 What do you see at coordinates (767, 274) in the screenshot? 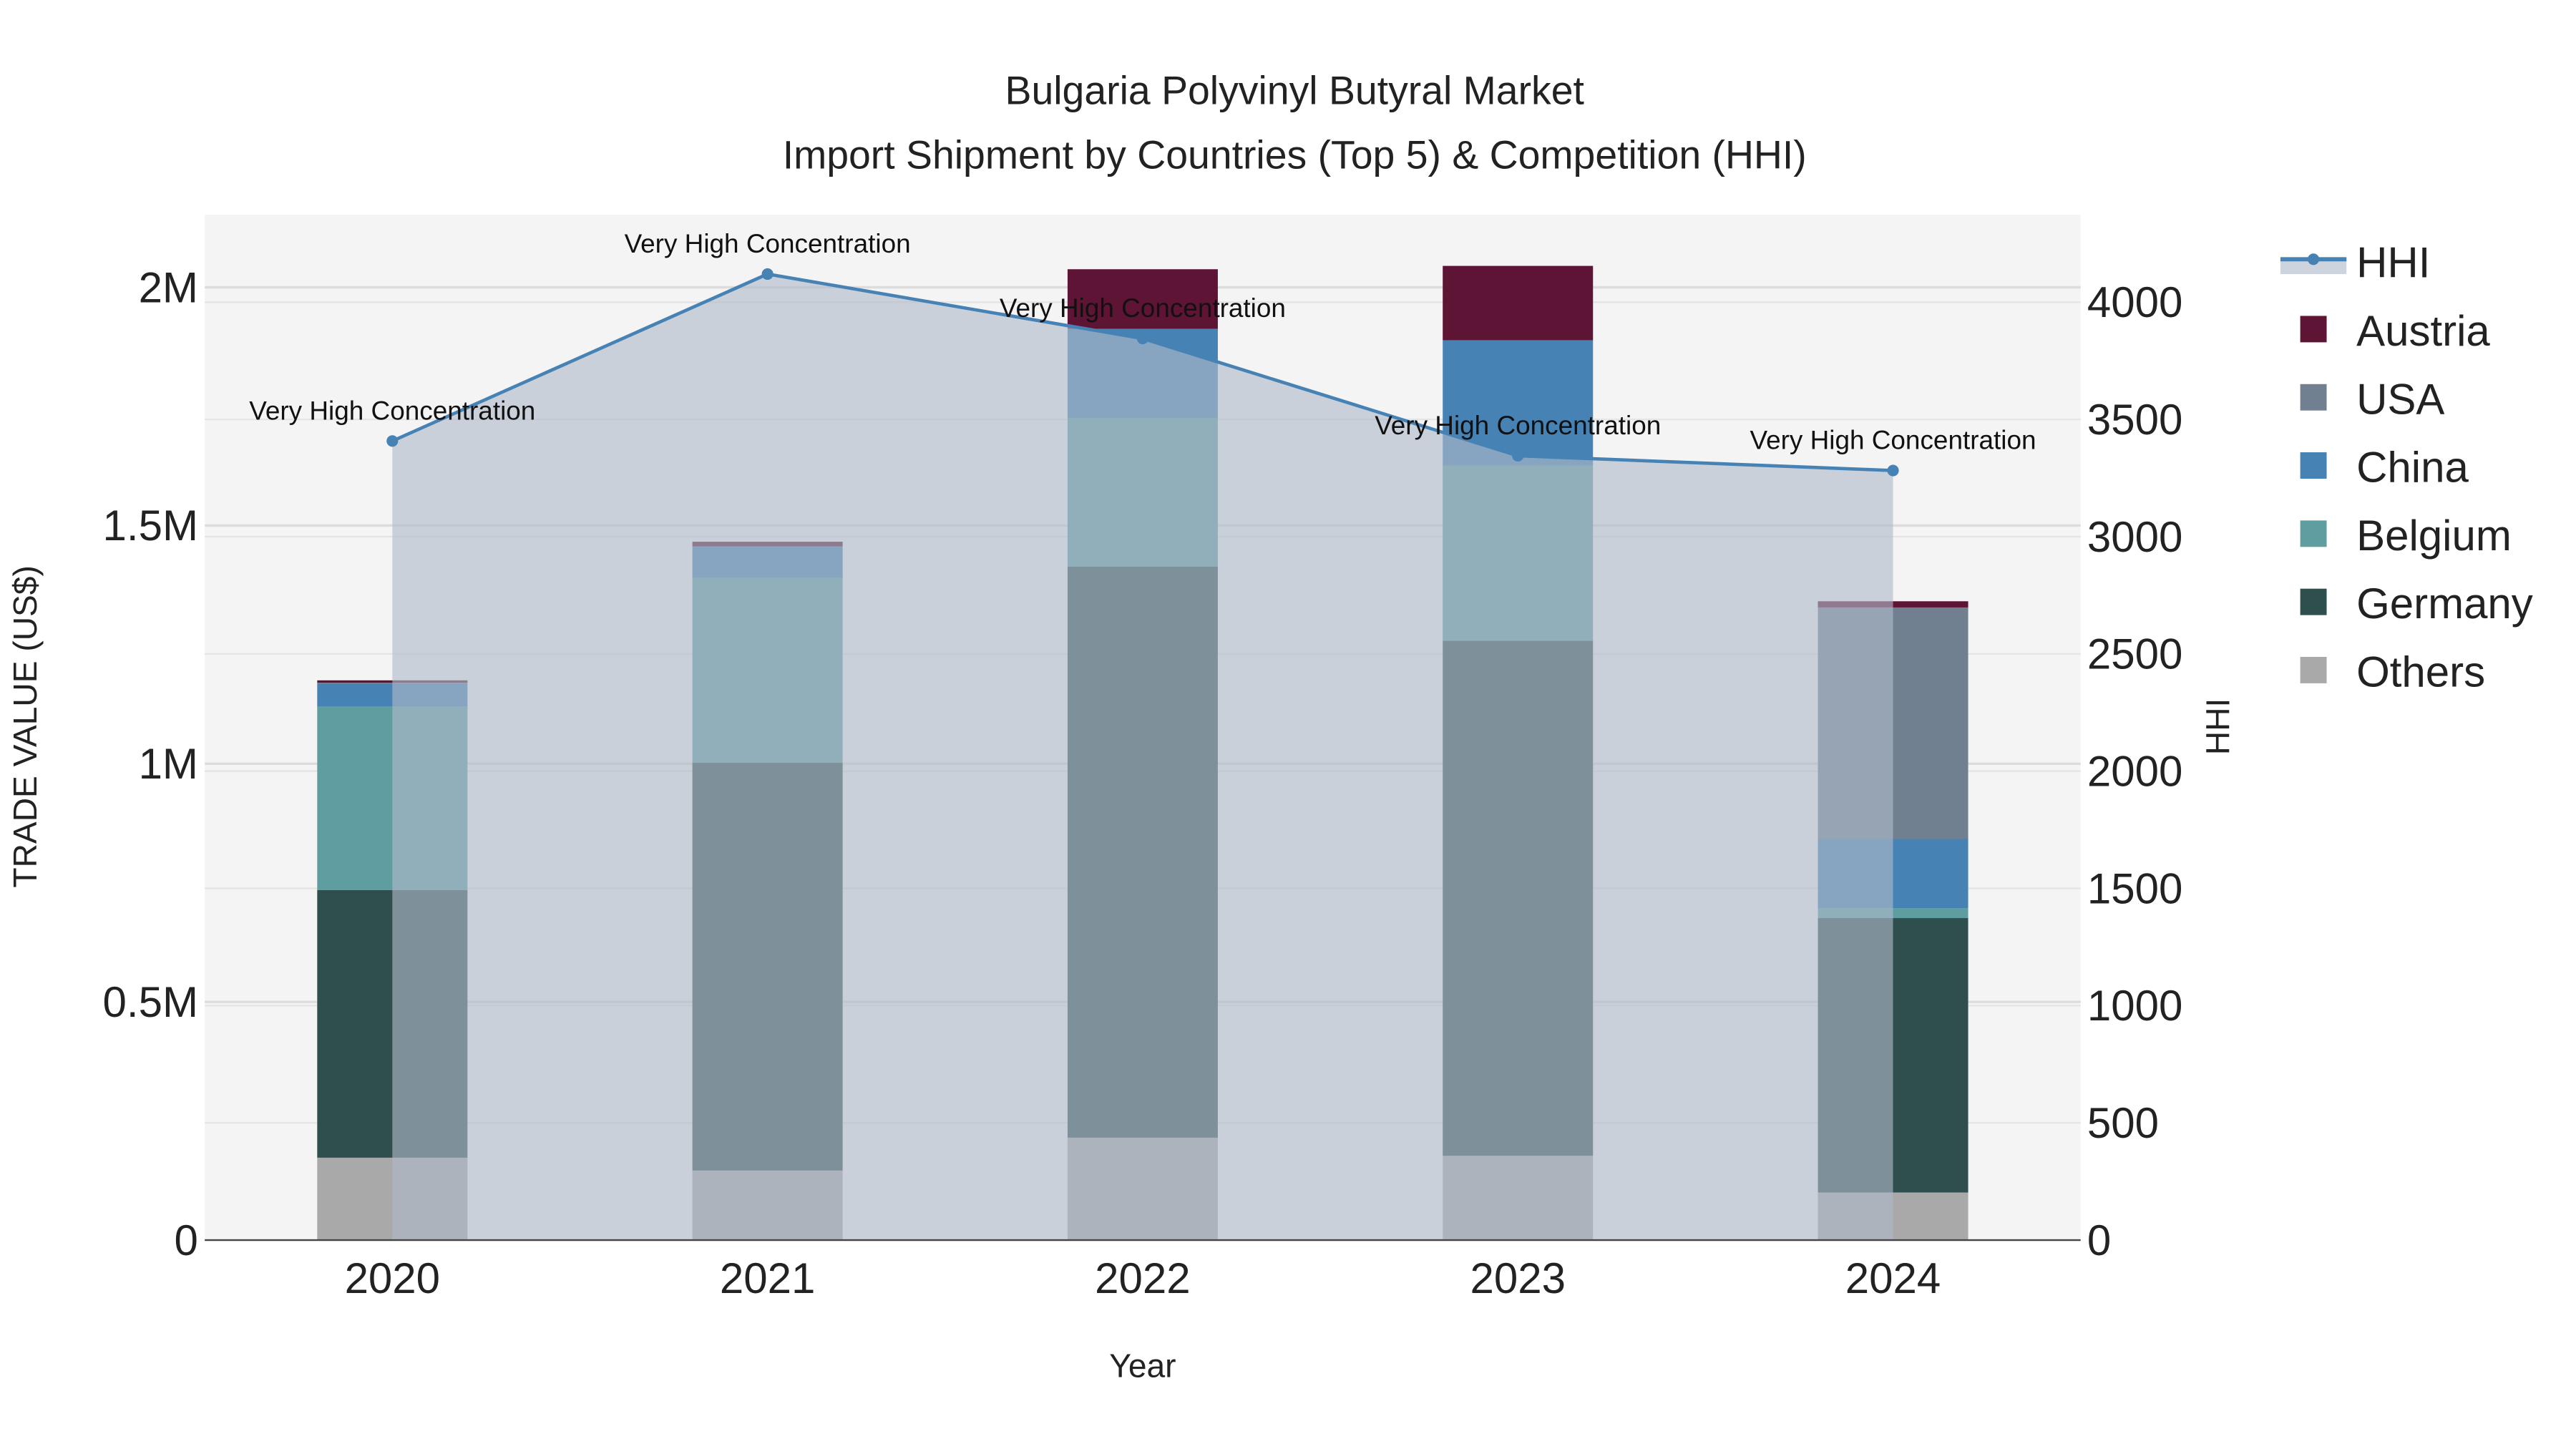
I see `hhi-point-2021` at bounding box center [767, 274].